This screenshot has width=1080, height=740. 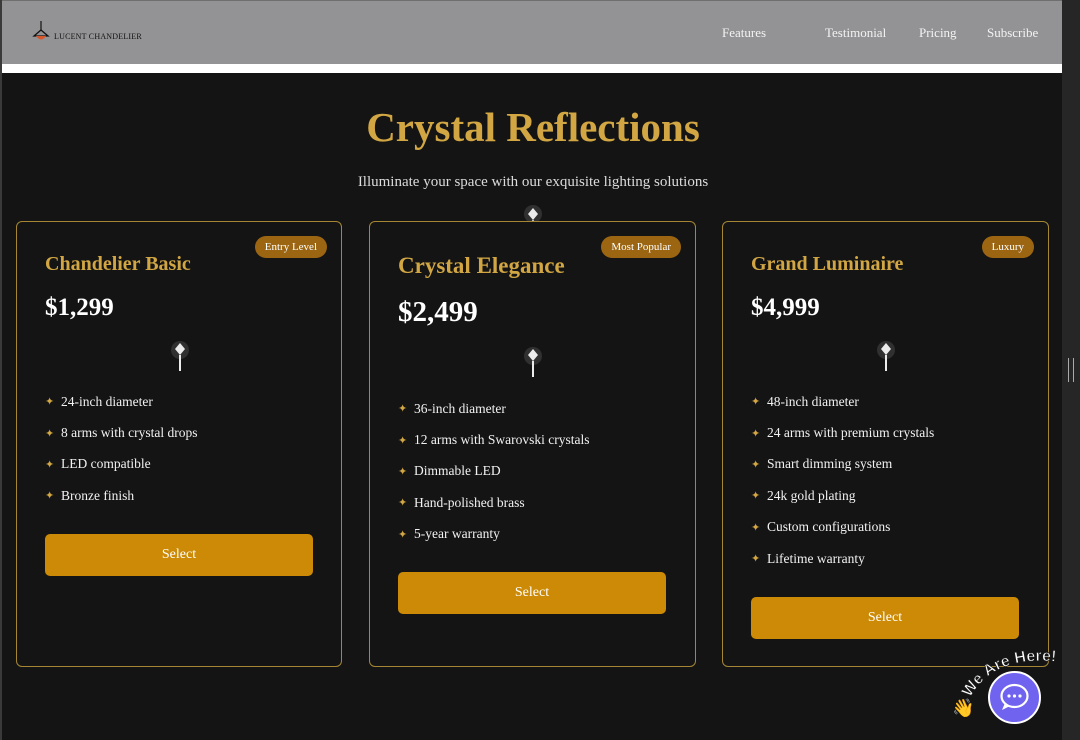 What do you see at coordinates (129, 433) in the screenshot?
I see `feature-text: 8 arms with crystal drops` at bounding box center [129, 433].